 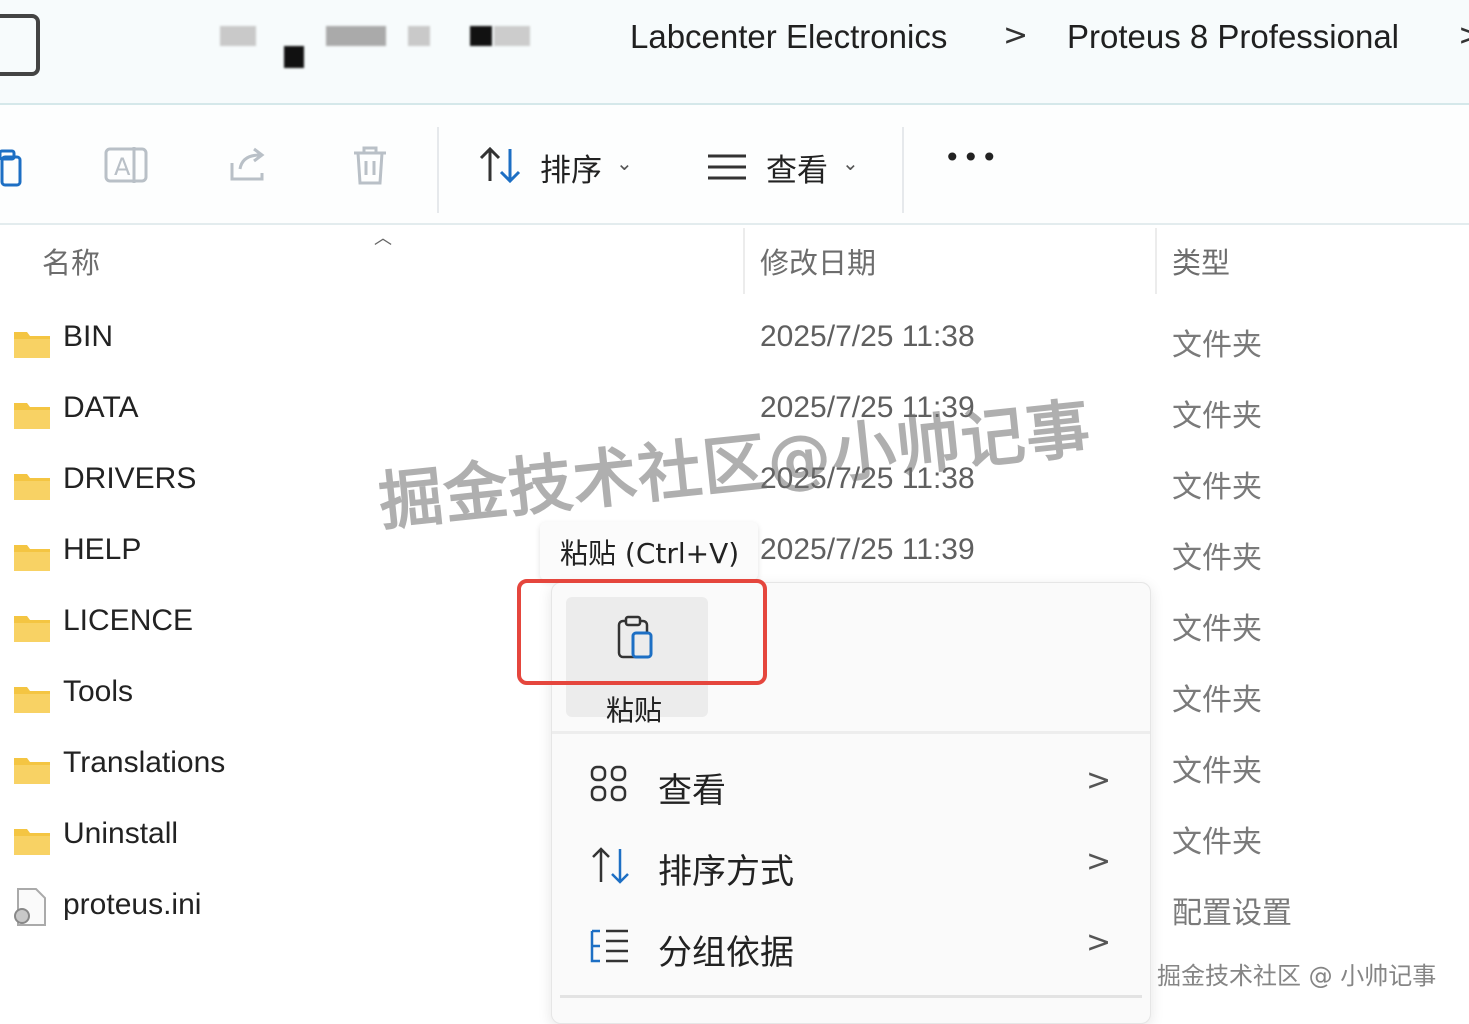 I want to click on paste-label: 粘贴, so click(x=634, y=710).